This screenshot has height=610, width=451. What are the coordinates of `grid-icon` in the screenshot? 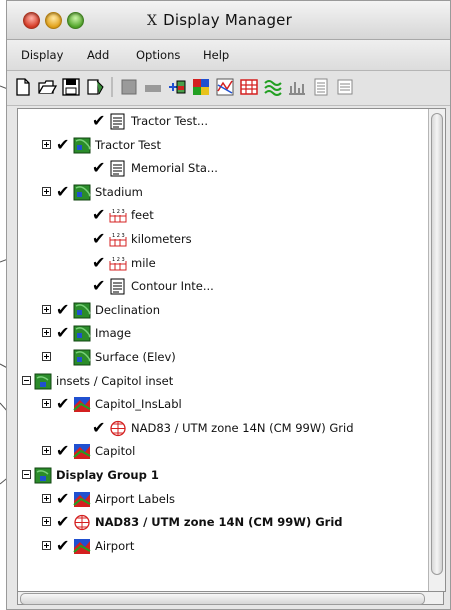 It's located at (129, 87).